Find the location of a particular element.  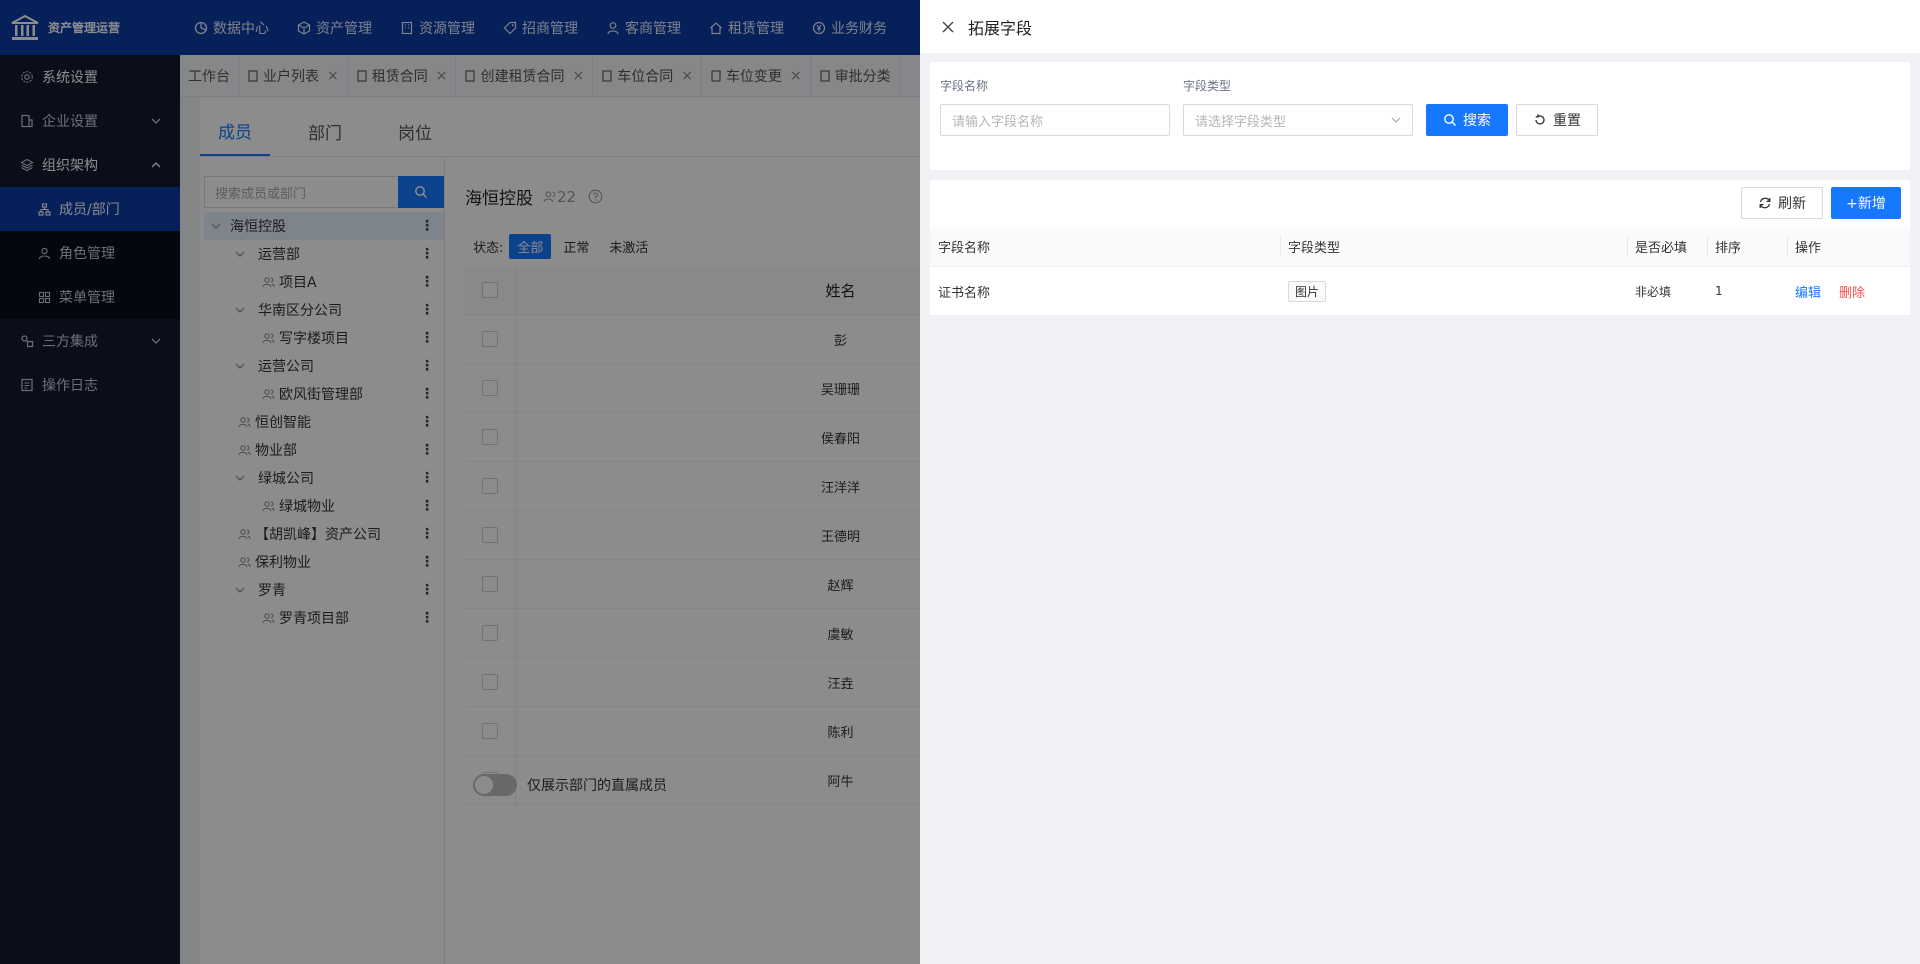

edit-link: 编辑 is located at coordinates (1808, 291).